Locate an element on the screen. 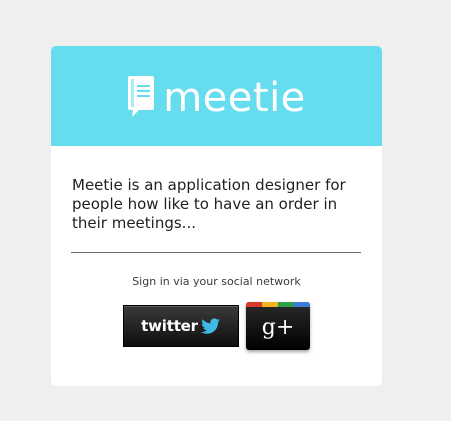  divider is located at coordinates (216, 252).